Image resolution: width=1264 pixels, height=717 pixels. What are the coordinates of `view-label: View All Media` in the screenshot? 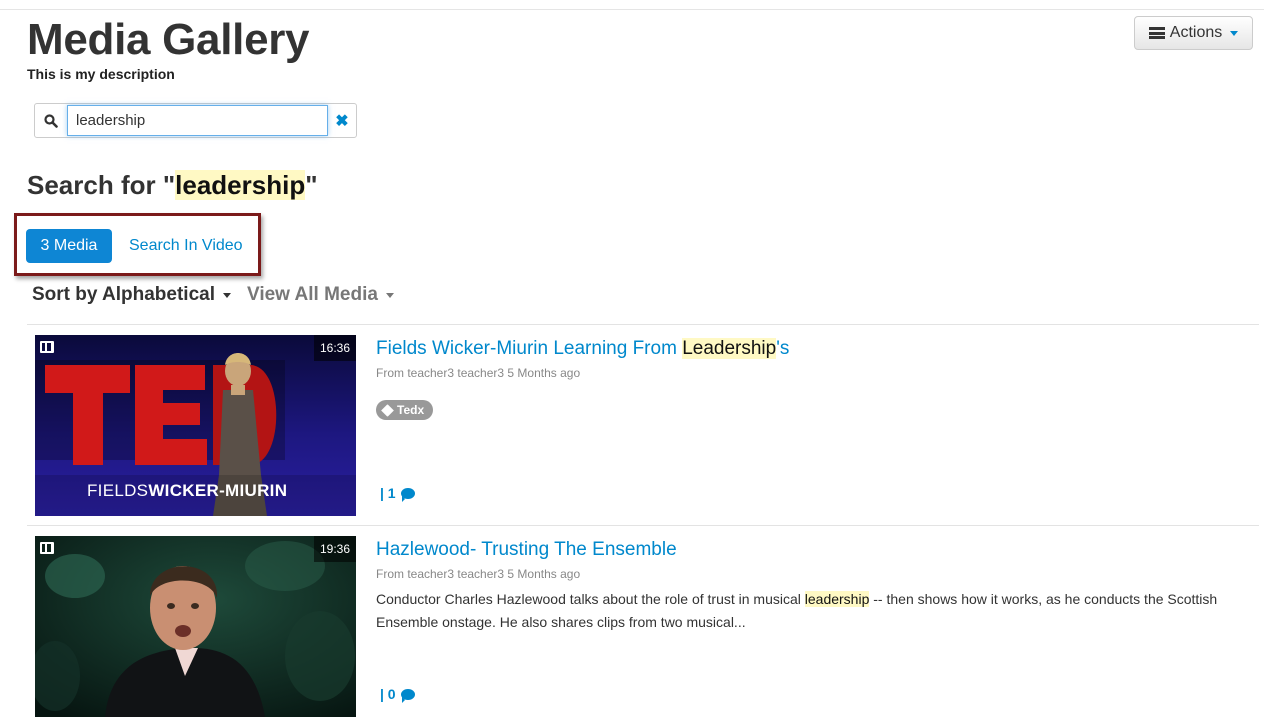 It's located at (312, 294).